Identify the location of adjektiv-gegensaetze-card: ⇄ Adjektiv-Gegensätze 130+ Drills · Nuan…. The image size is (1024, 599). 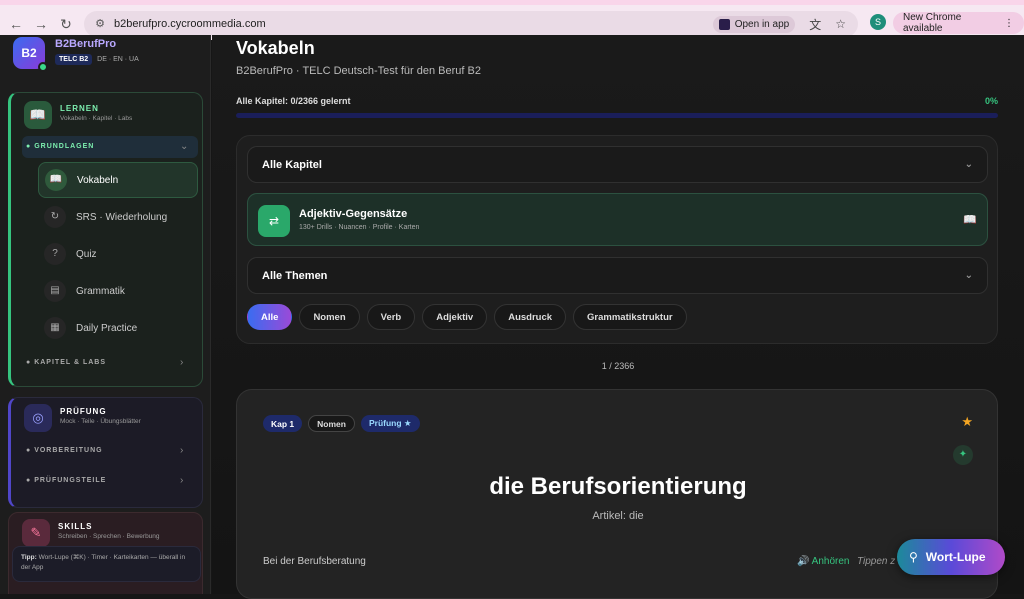
(617, 219).